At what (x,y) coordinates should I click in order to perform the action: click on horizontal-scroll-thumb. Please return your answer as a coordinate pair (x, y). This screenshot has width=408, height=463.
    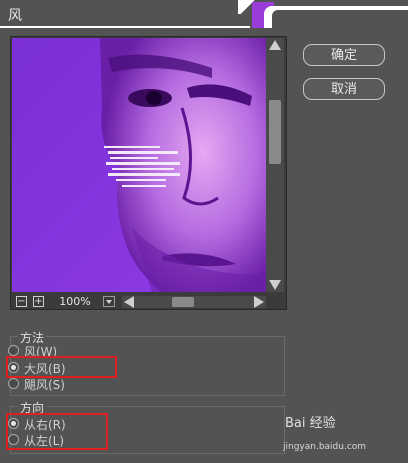
    Looking at the image, I should click on (183, 302).